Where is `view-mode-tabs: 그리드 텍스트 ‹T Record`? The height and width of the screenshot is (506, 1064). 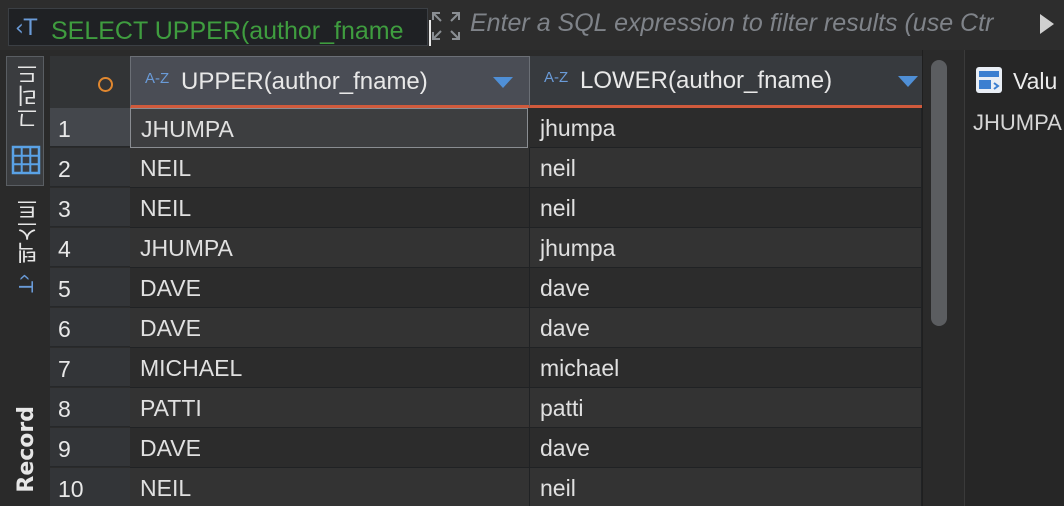 view-mode-tabs: 그리드 텍스트 ‹T Record is located at coordinates (25, 278).